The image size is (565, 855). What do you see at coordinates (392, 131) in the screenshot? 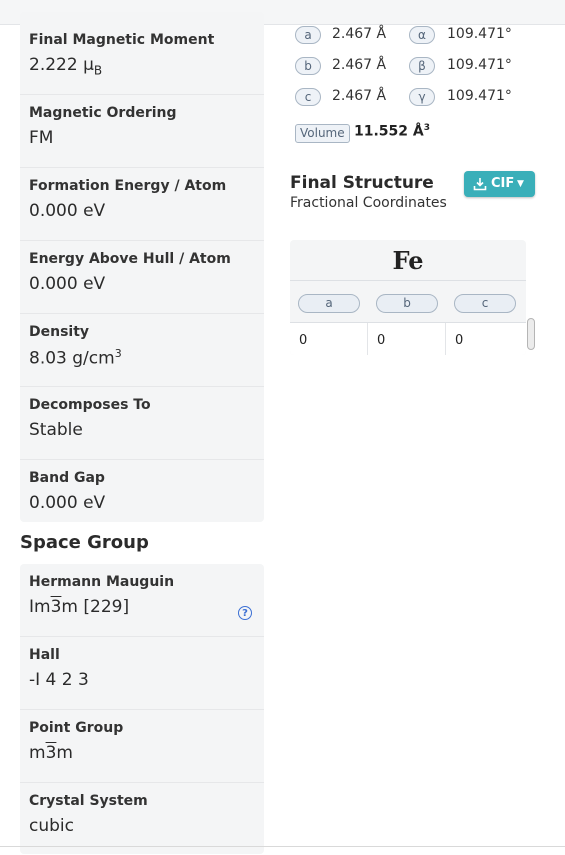
I see `volume-value: 11.552 Å3` at bounding box center [392, 131].